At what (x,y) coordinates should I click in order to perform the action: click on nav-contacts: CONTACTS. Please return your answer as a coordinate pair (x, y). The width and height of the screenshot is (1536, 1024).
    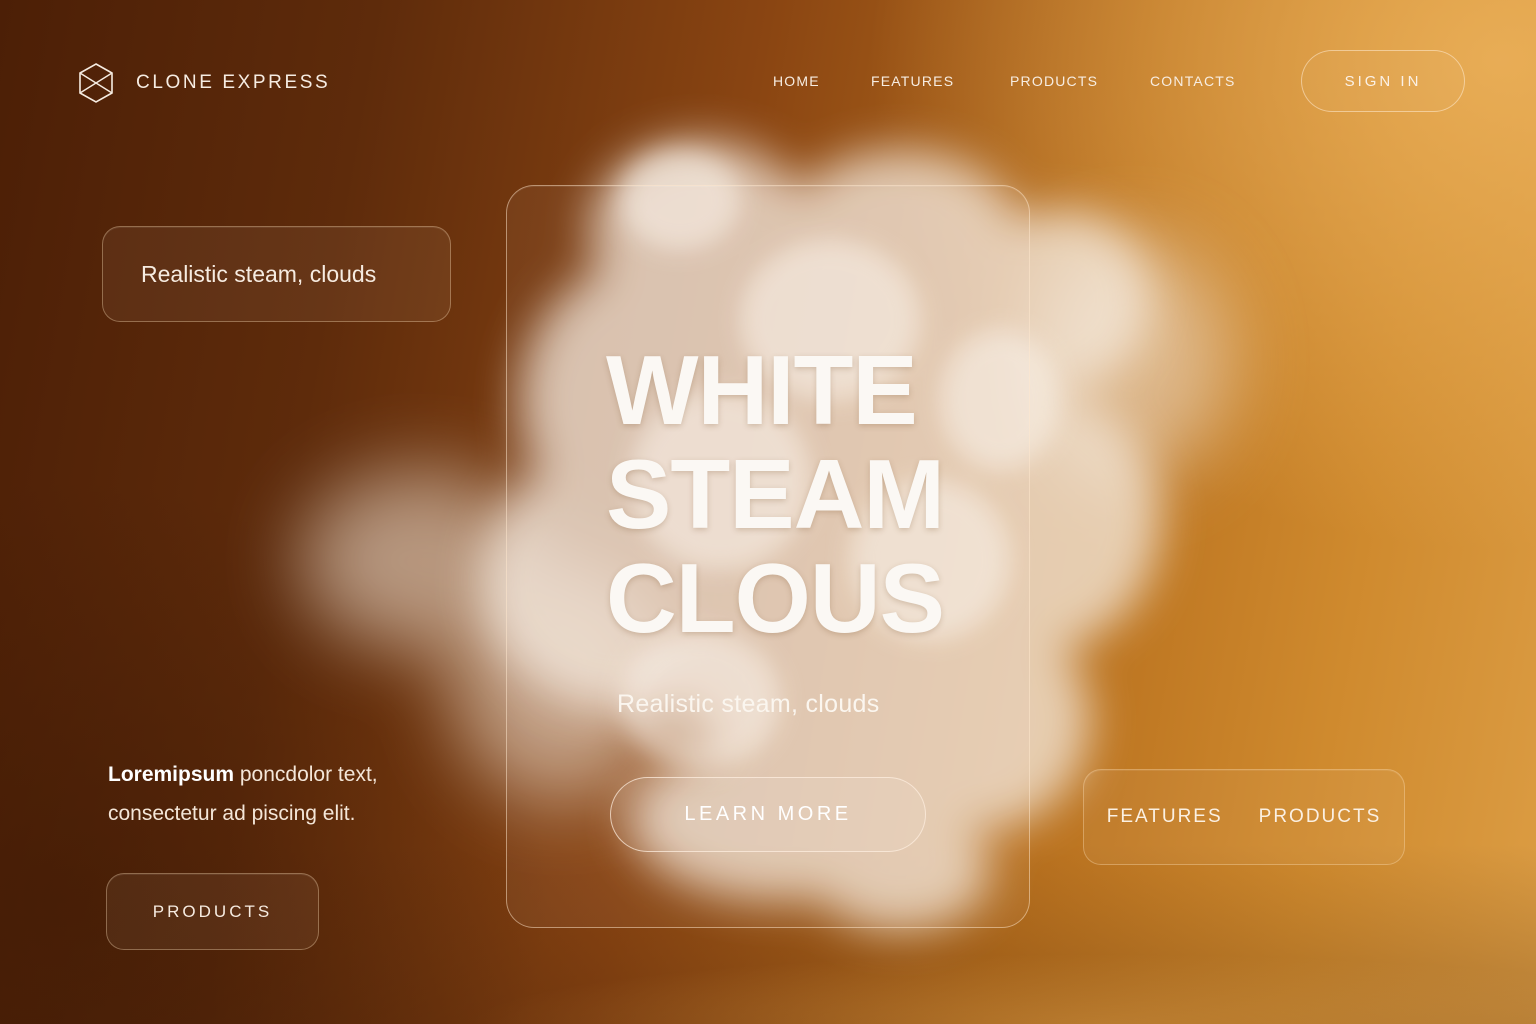
    Looking at the image, I should click on (1193, 81).